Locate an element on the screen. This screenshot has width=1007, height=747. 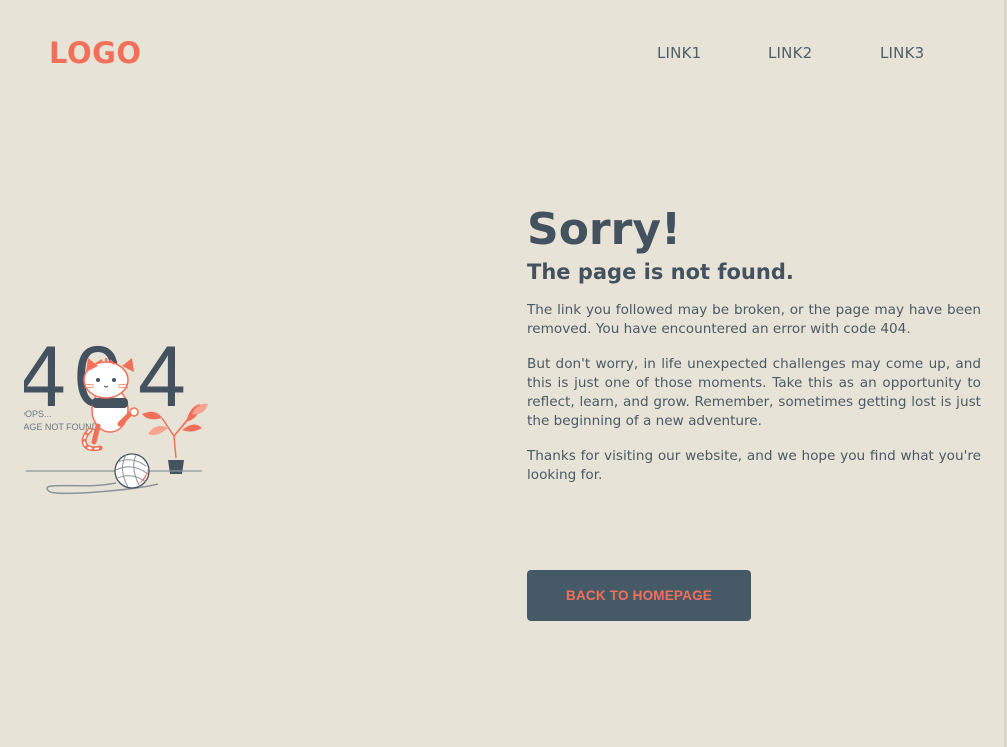
404-cat-illustration: 4 0 4 OOPS... PAGE NOT FOUND is located at coordinates (113, 408).